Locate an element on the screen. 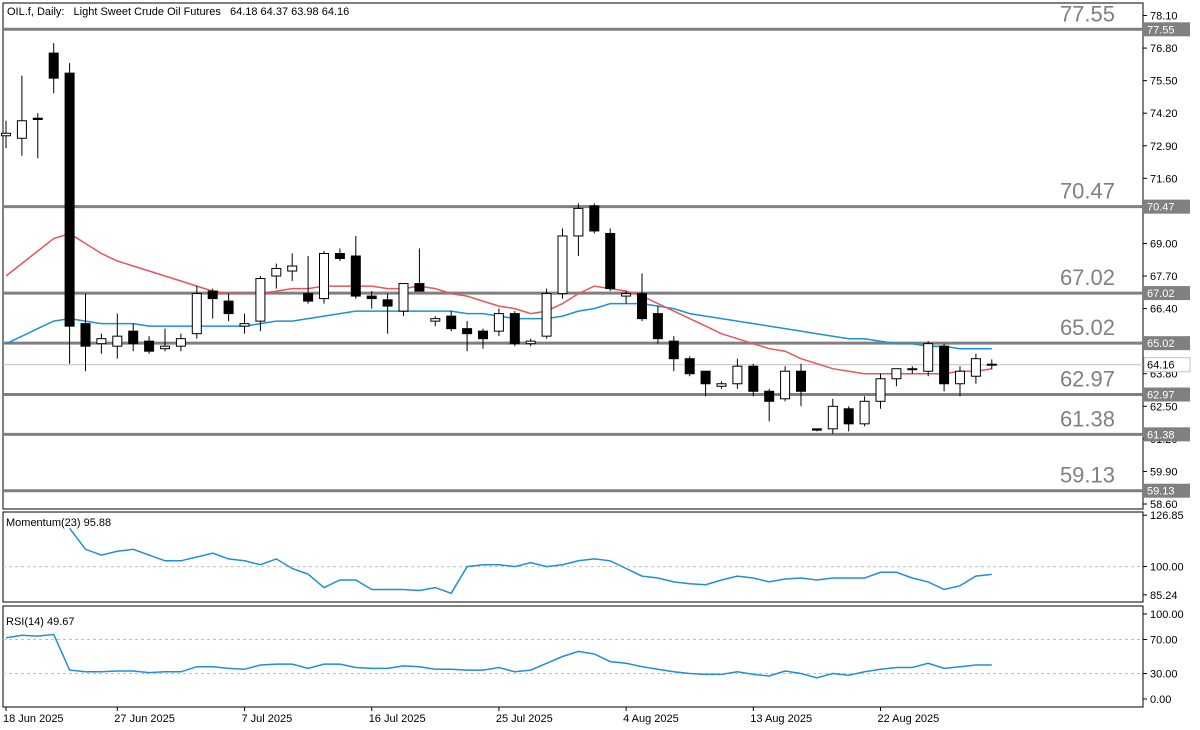  level-price-tag: 77.55 is located at coordinates (1161, 30).